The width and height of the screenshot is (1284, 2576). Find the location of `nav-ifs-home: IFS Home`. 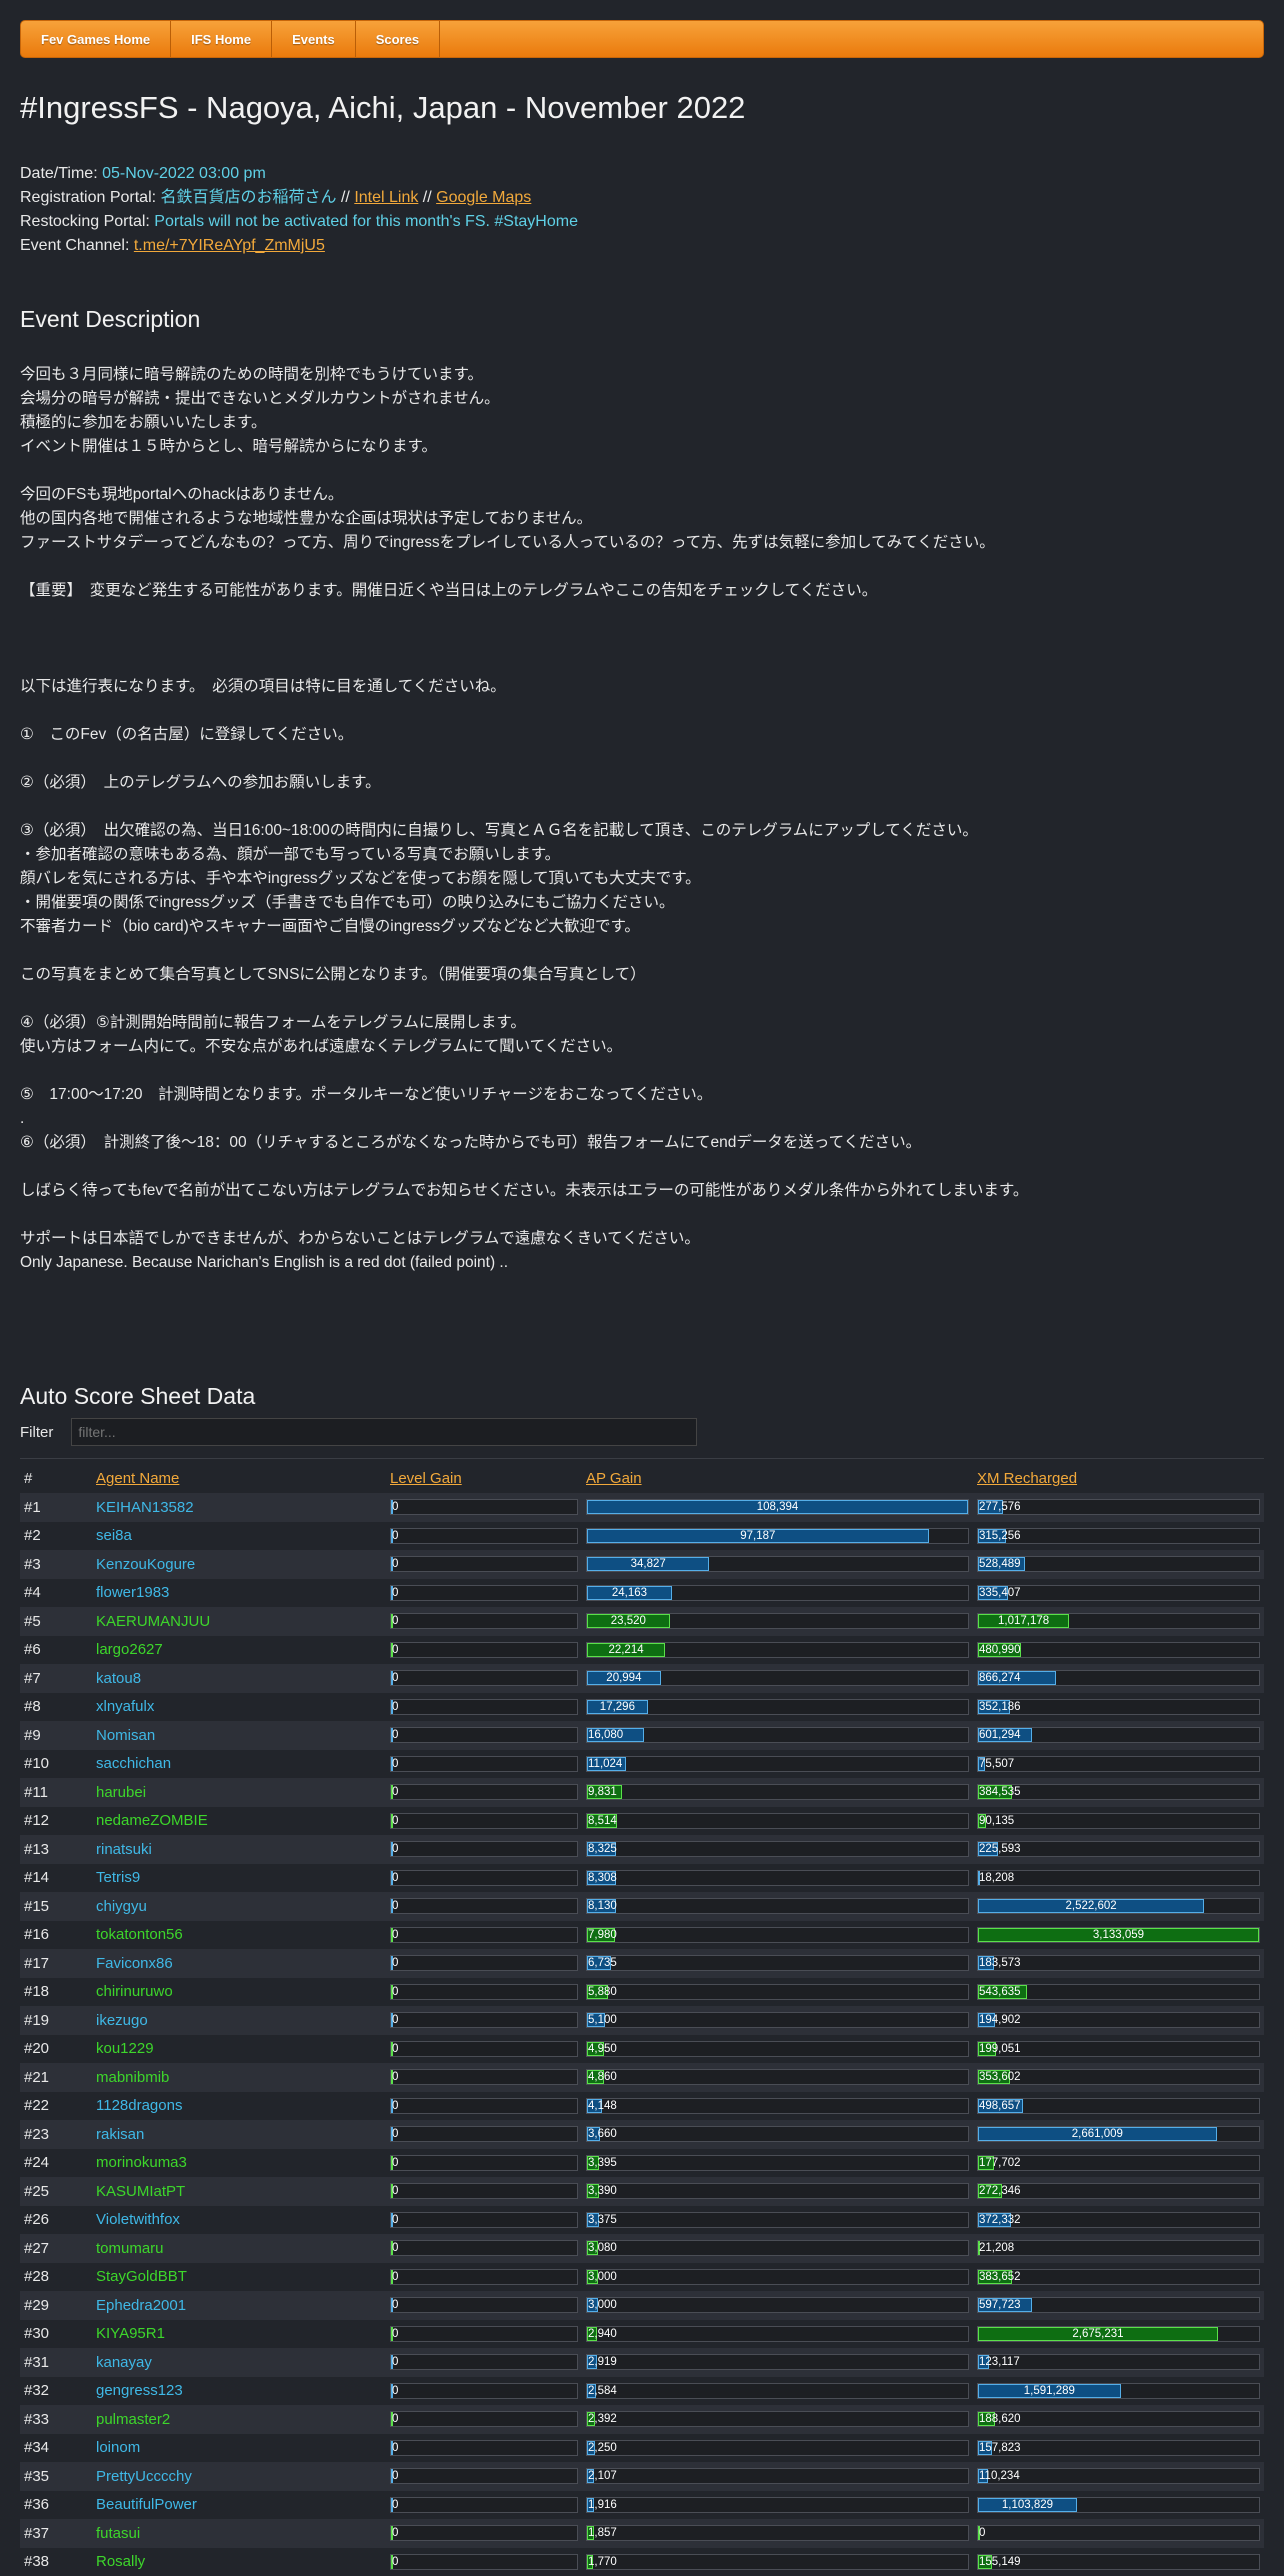

nav-ifs-home: IFS Home is located at coordinates (221, 39).